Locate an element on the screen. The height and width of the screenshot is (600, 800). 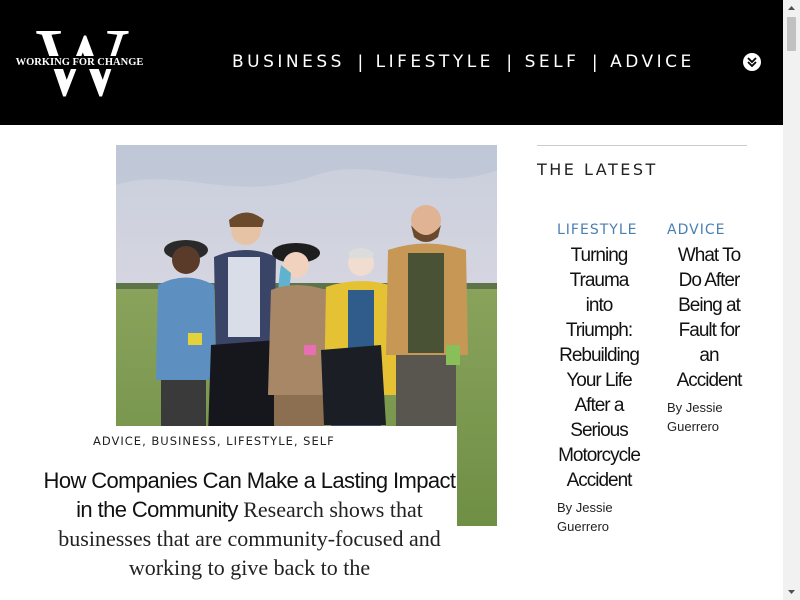
triangle-down-icon is located at coordinates (791, 592).